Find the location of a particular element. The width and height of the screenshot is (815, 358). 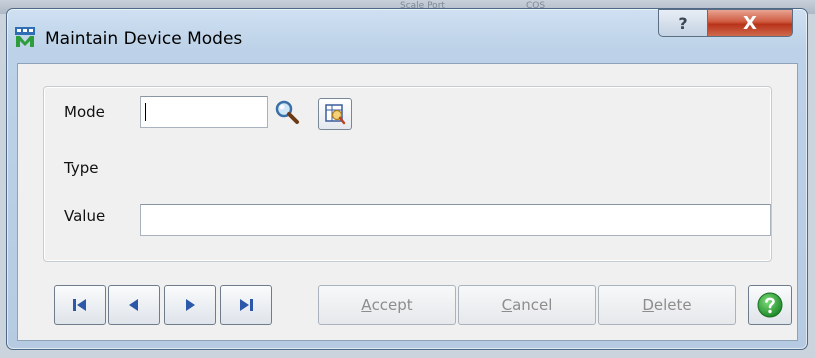

previous-record-icon is located at coordinates (133, 305).